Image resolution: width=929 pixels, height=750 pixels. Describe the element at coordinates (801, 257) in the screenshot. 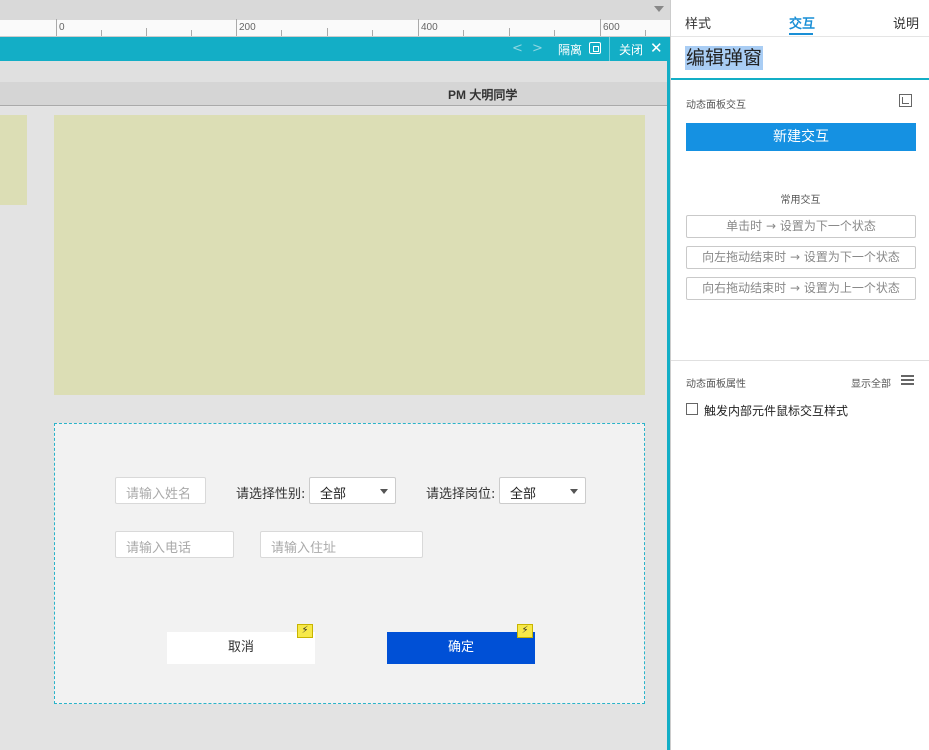

I see `common-interaction-drag-left: 向左拖动结束时 → 设置为下一个状态` at that location.